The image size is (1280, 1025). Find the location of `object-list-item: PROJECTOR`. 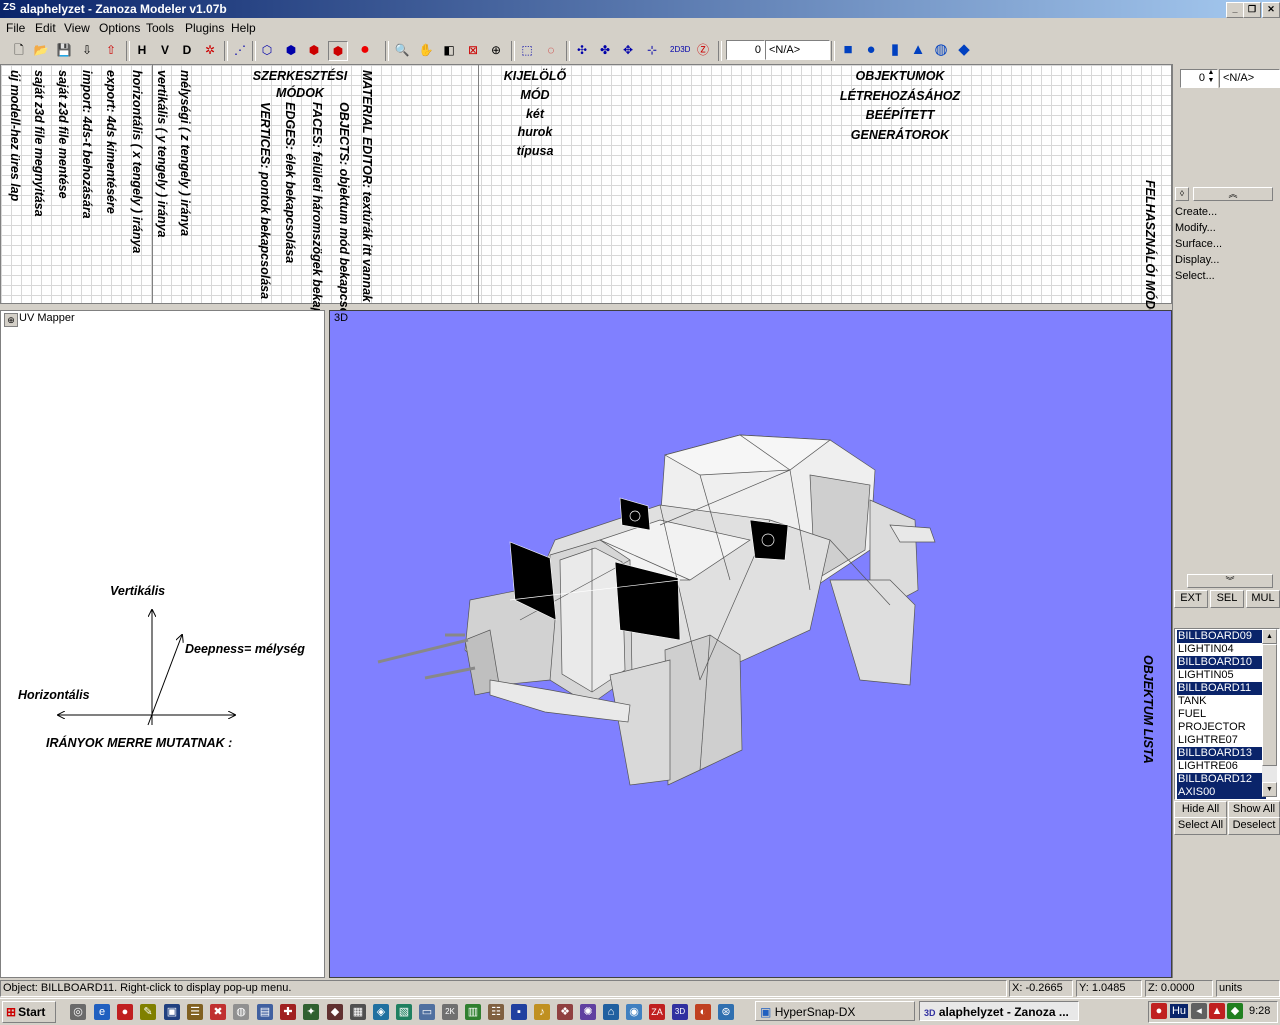

object-list-item: PROJECTOR is located at coordinates (1221, 727).